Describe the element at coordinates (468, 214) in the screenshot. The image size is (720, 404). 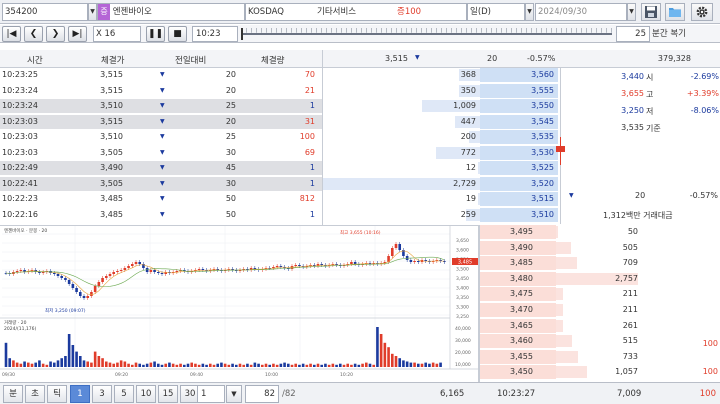
I see `ask-qty: 259` at that location.